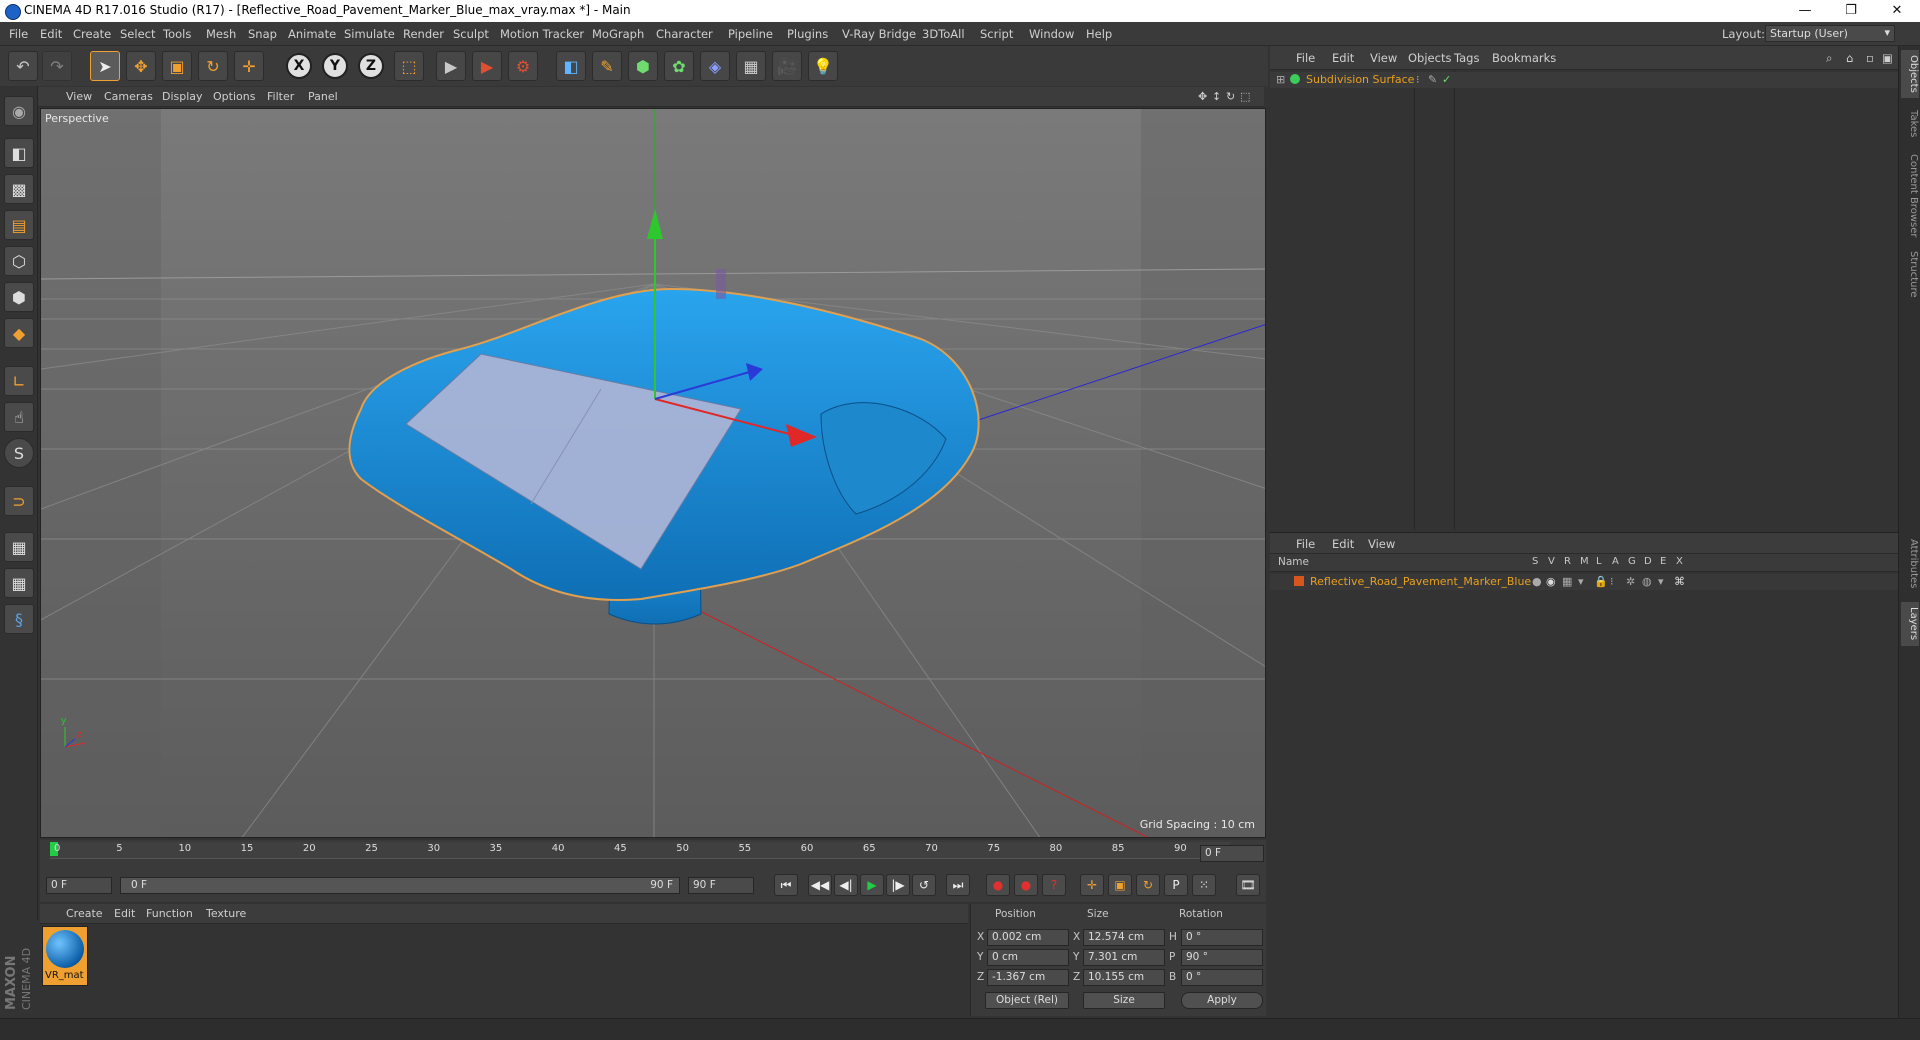  Describe the element at coordinates (1432, 79) in the screenshot. I see `edit-icon: ✎` at that location.